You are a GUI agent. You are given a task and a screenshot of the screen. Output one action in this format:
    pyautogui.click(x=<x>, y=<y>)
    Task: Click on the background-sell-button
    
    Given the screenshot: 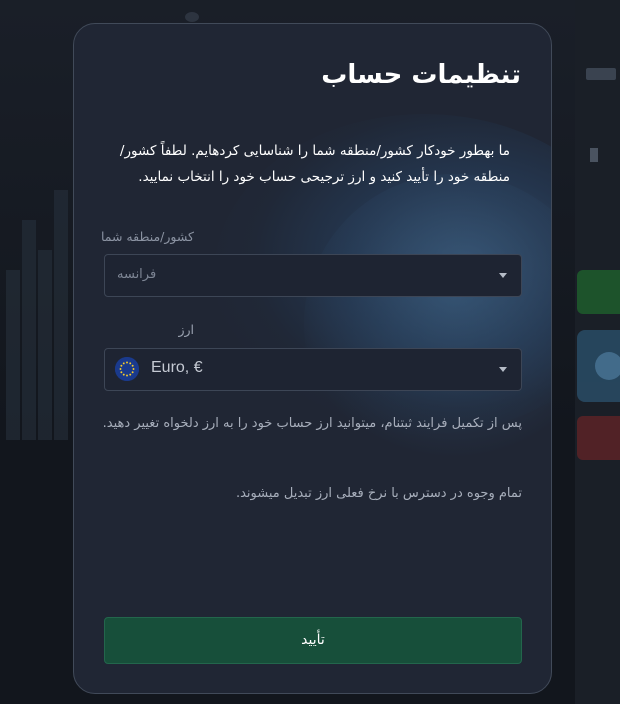 What is the action you would take?
    pyautogui.click(x=598, y=438)
    